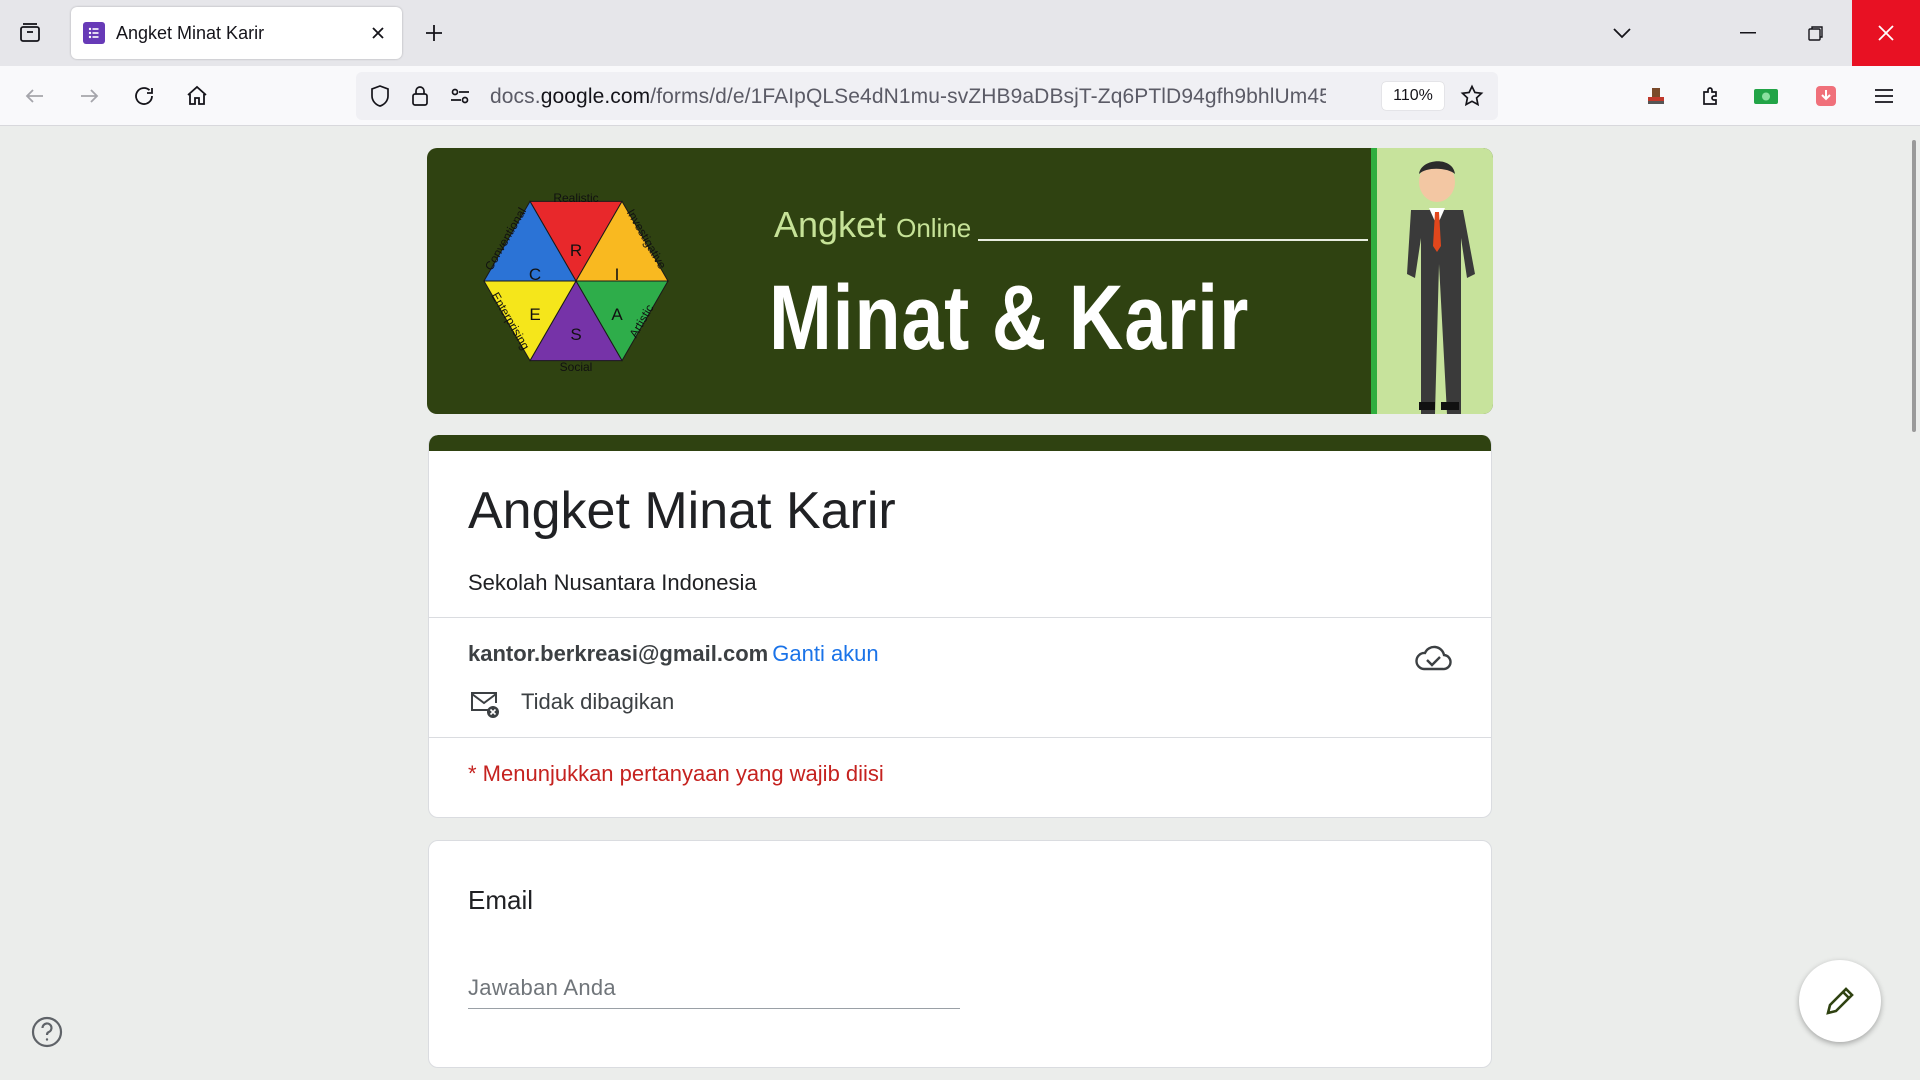 This screenshot has width=1920, height=1080. Describe the element at coordinates (1656, 96) in the screenshot. I see `extension-stamp-icon` at that location.